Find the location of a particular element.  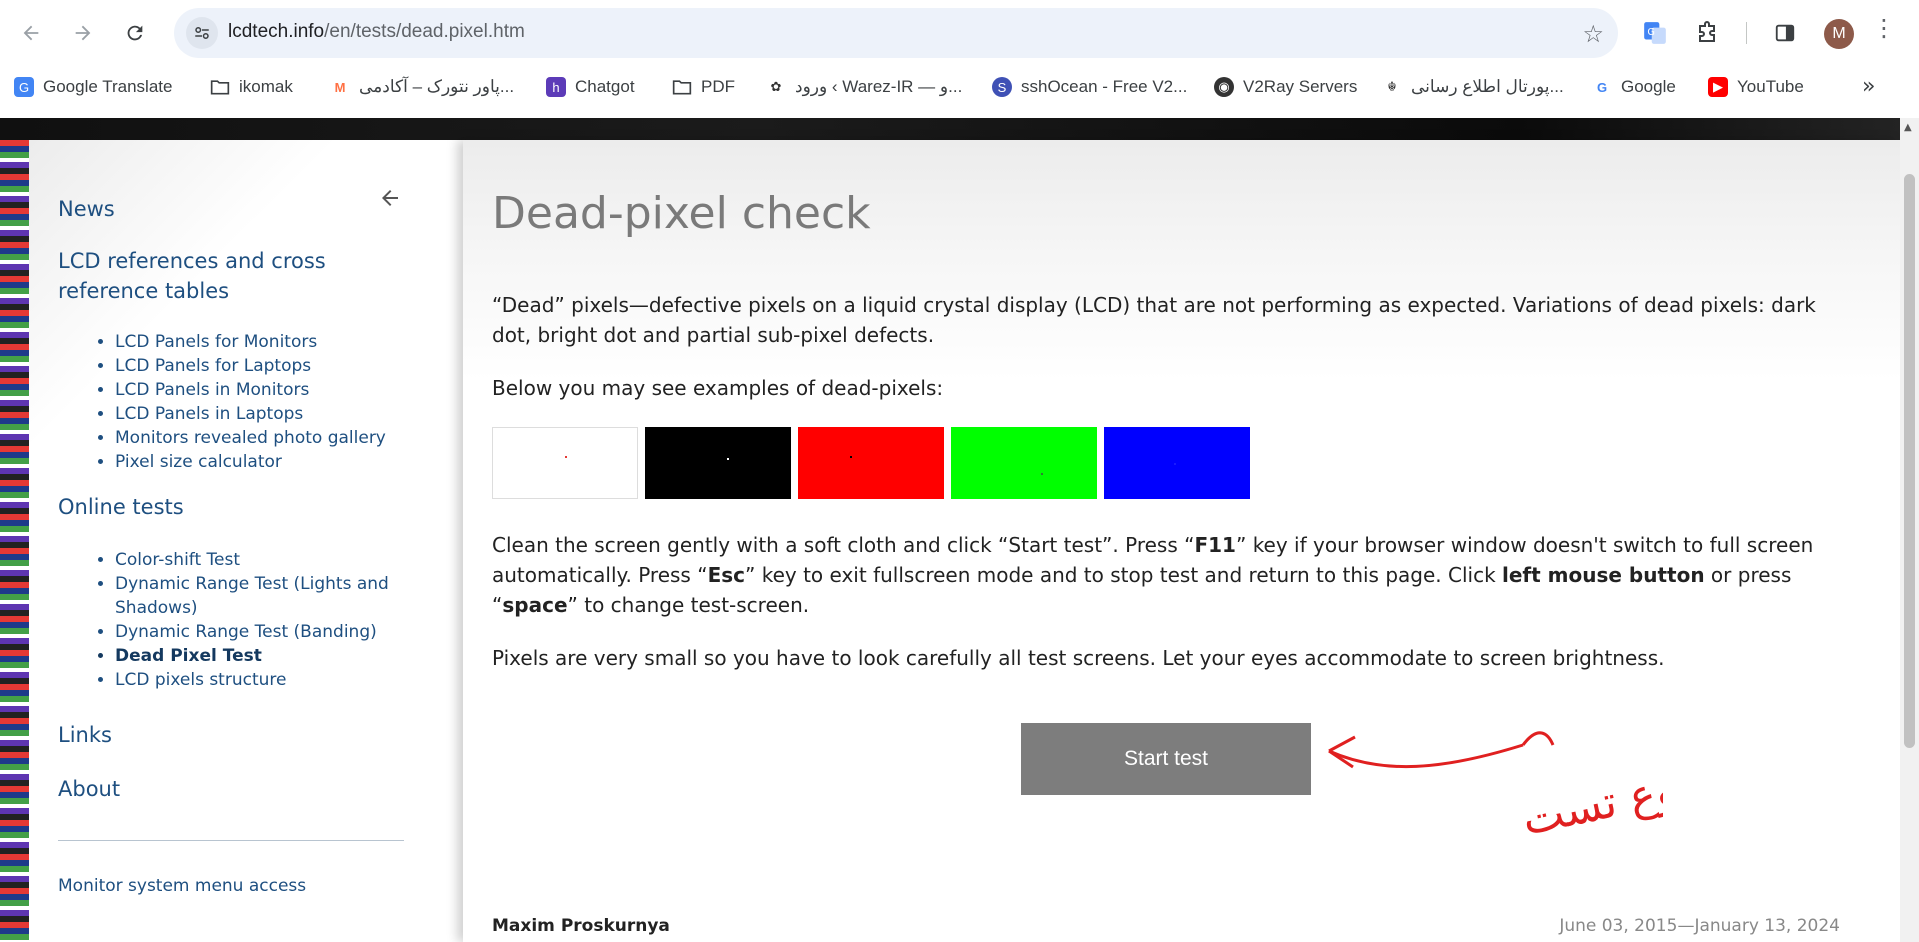

sidebar-item-dynamic-range-banding: Dynamic Range Test (Banding) is located at coordinates (255, 632).